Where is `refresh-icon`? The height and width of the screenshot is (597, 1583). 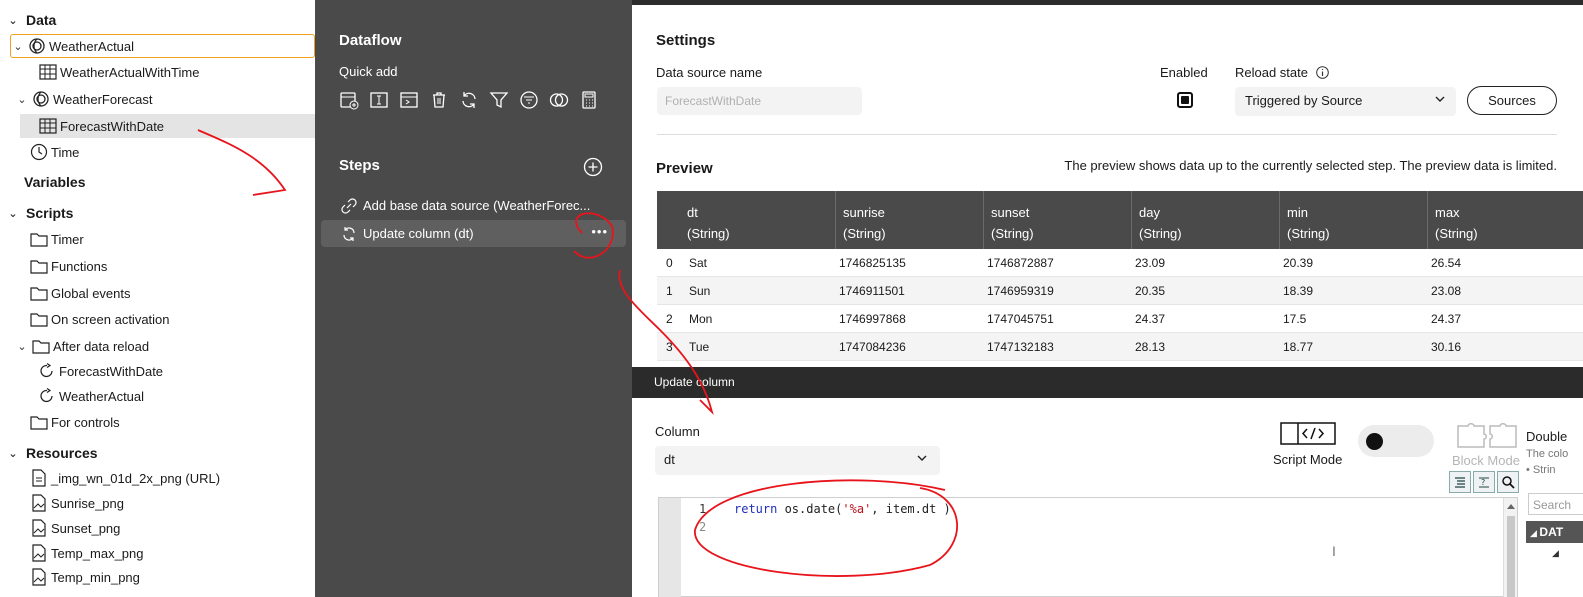
refresh-icon is located at coordinates (469, 100).